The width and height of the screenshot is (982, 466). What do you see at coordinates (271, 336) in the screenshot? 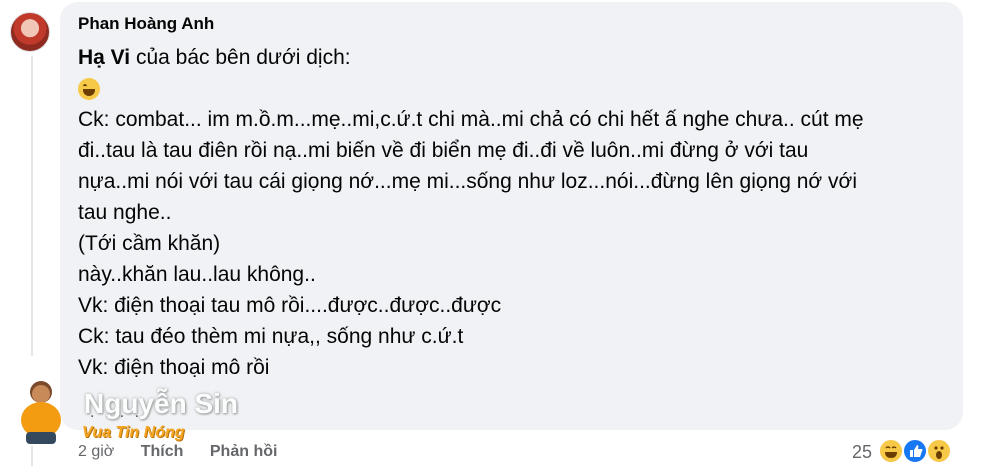
I see `comment-line: Ck: tau đéo thèm mi nựa,, sống như c.ứ.t` at bounding box center [271, 336].